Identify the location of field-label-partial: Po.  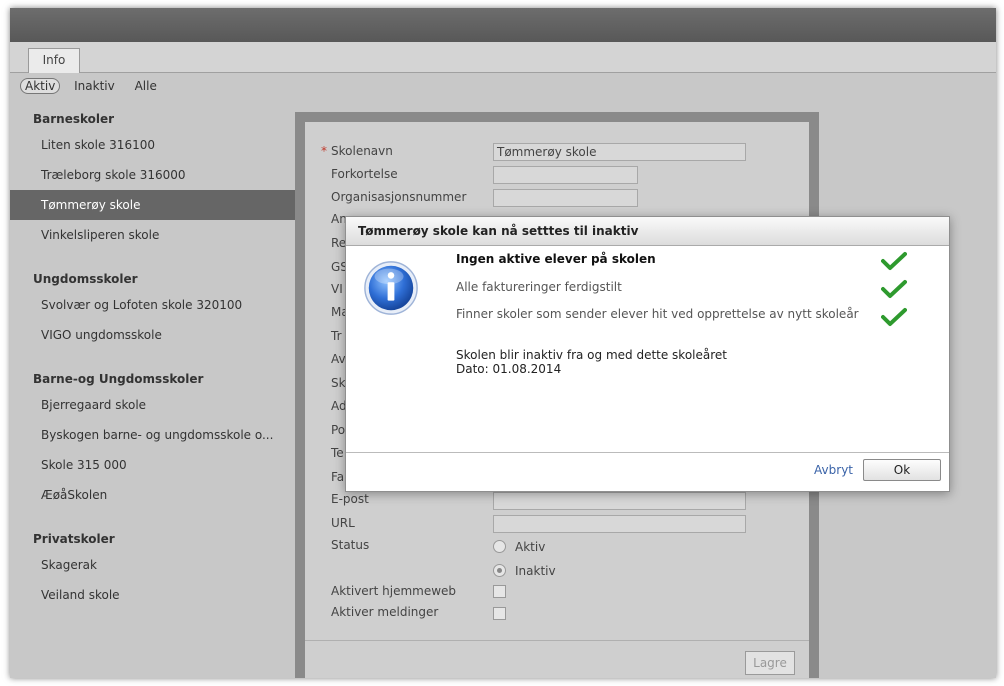
(338, 430).